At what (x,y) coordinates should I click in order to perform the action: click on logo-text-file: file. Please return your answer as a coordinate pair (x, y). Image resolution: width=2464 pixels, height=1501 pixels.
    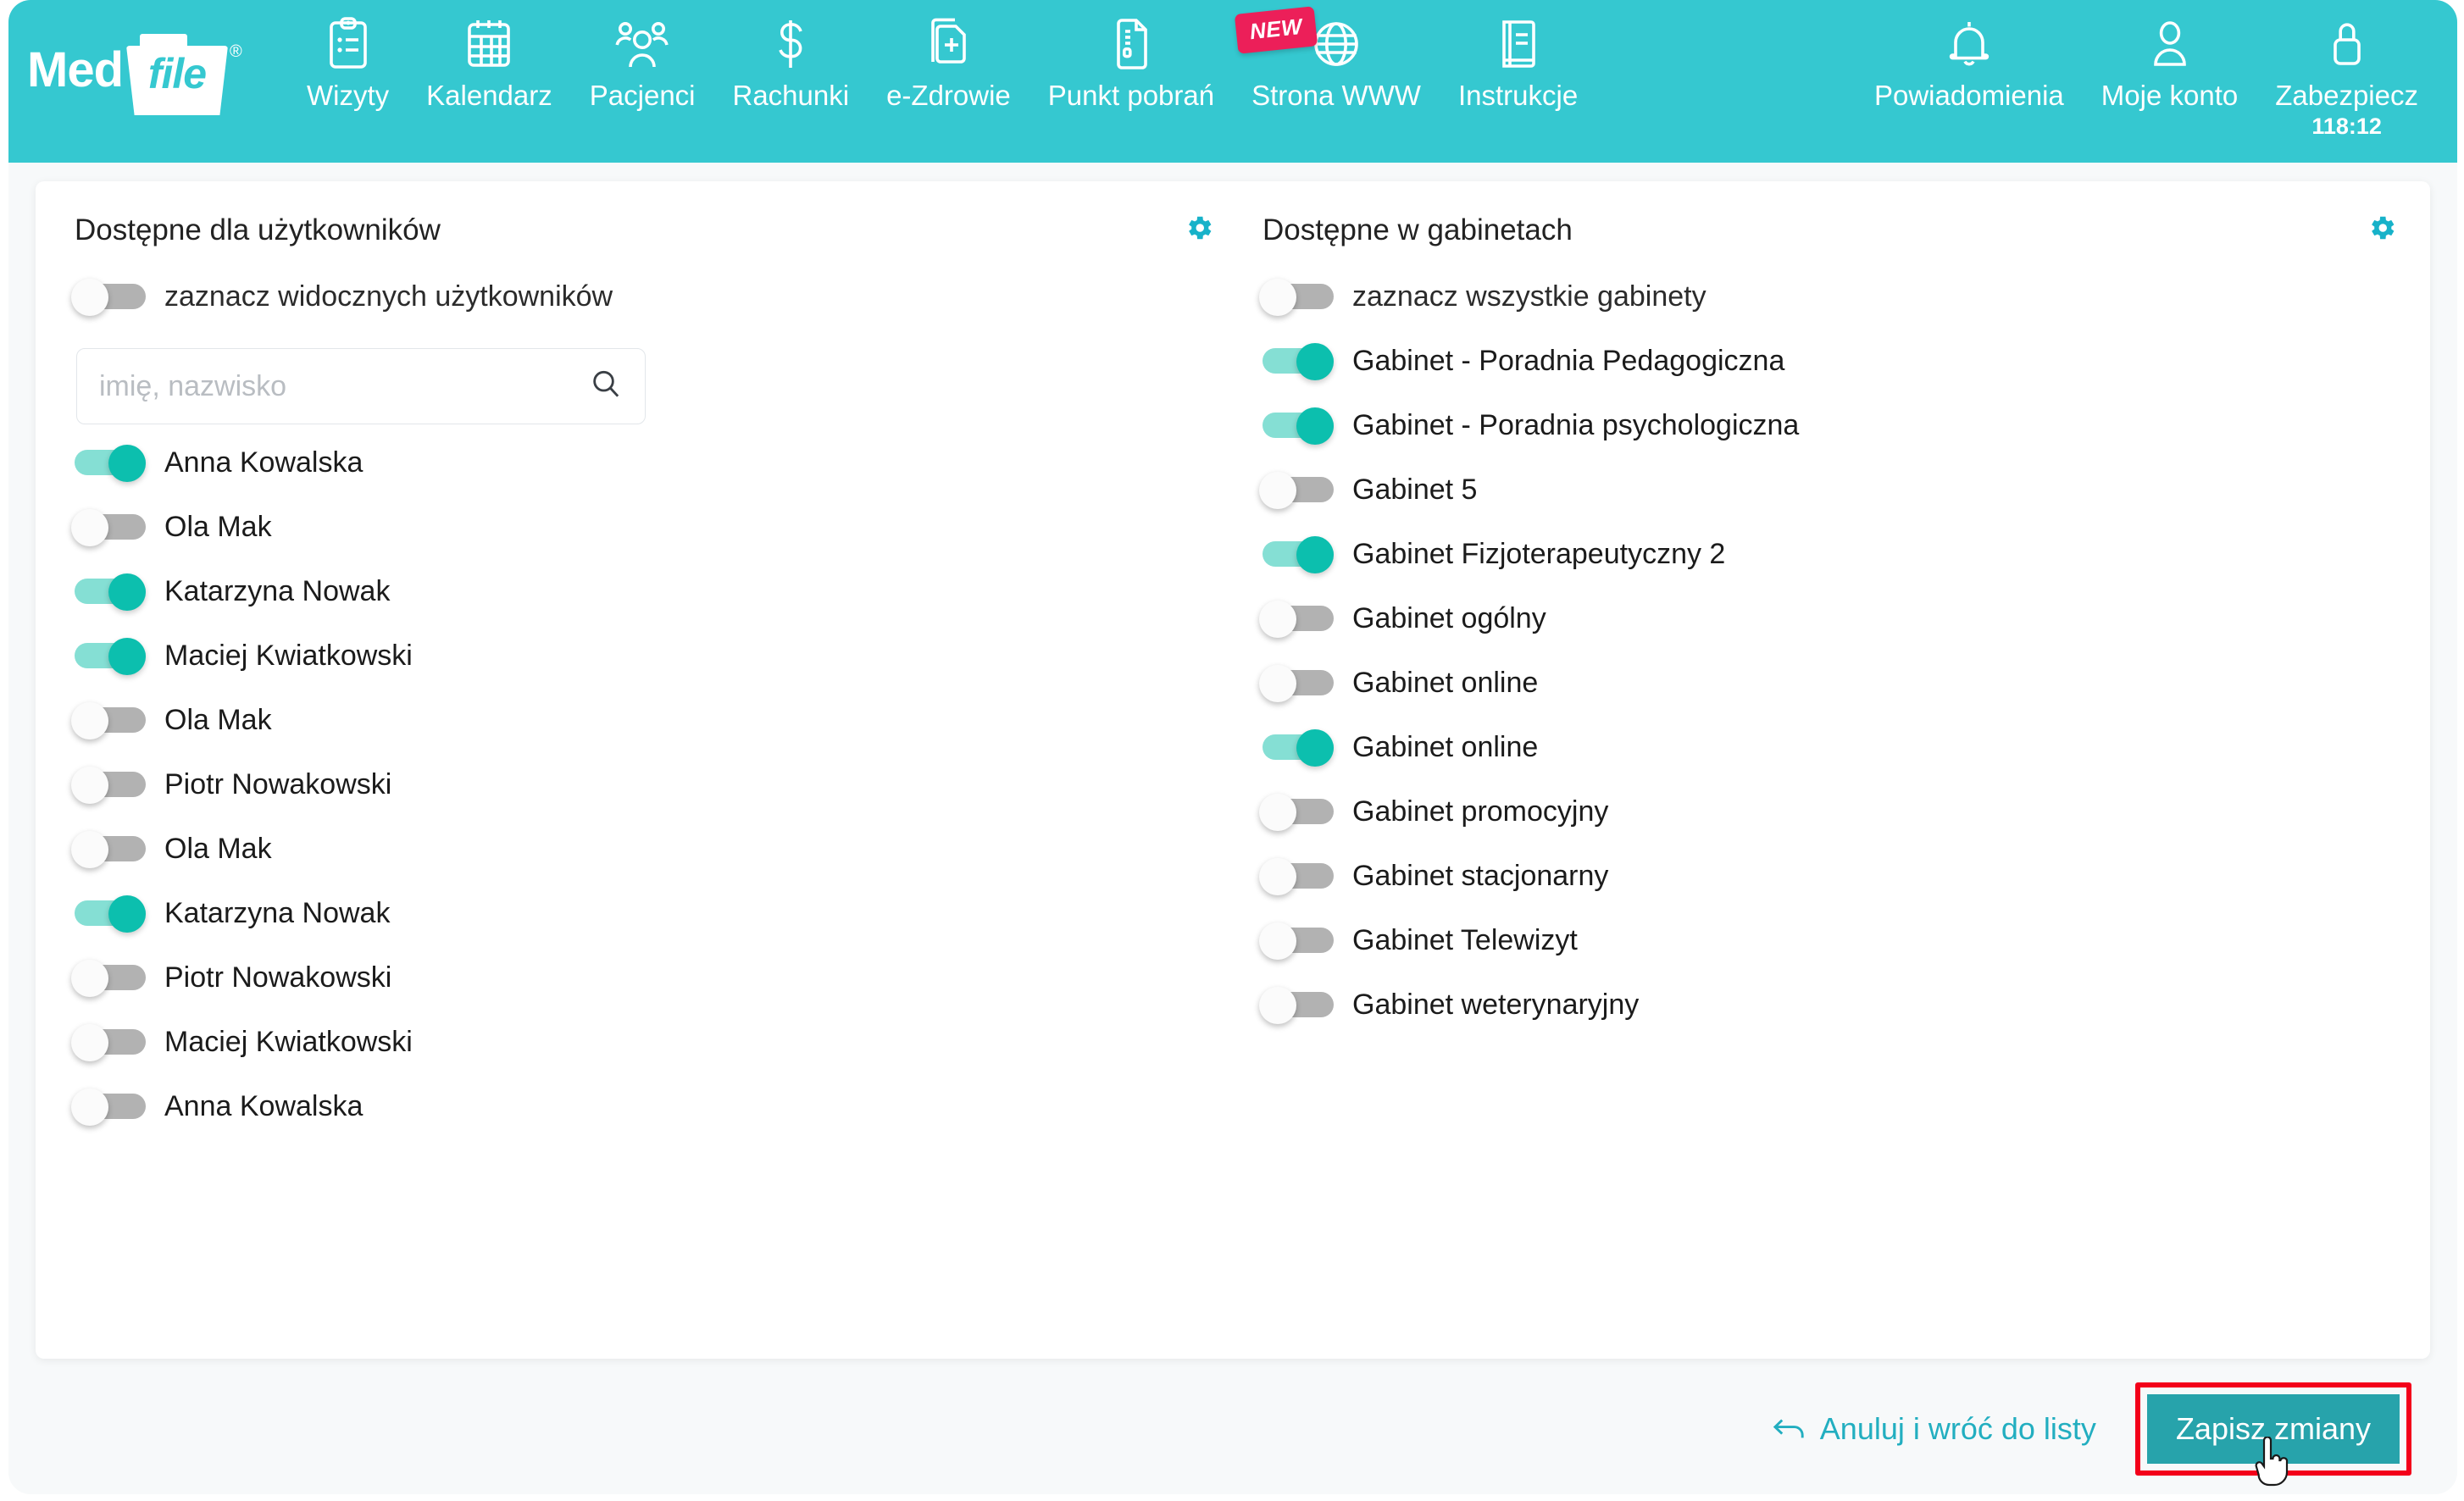
    Looking at the image, I should click on (177, 73).